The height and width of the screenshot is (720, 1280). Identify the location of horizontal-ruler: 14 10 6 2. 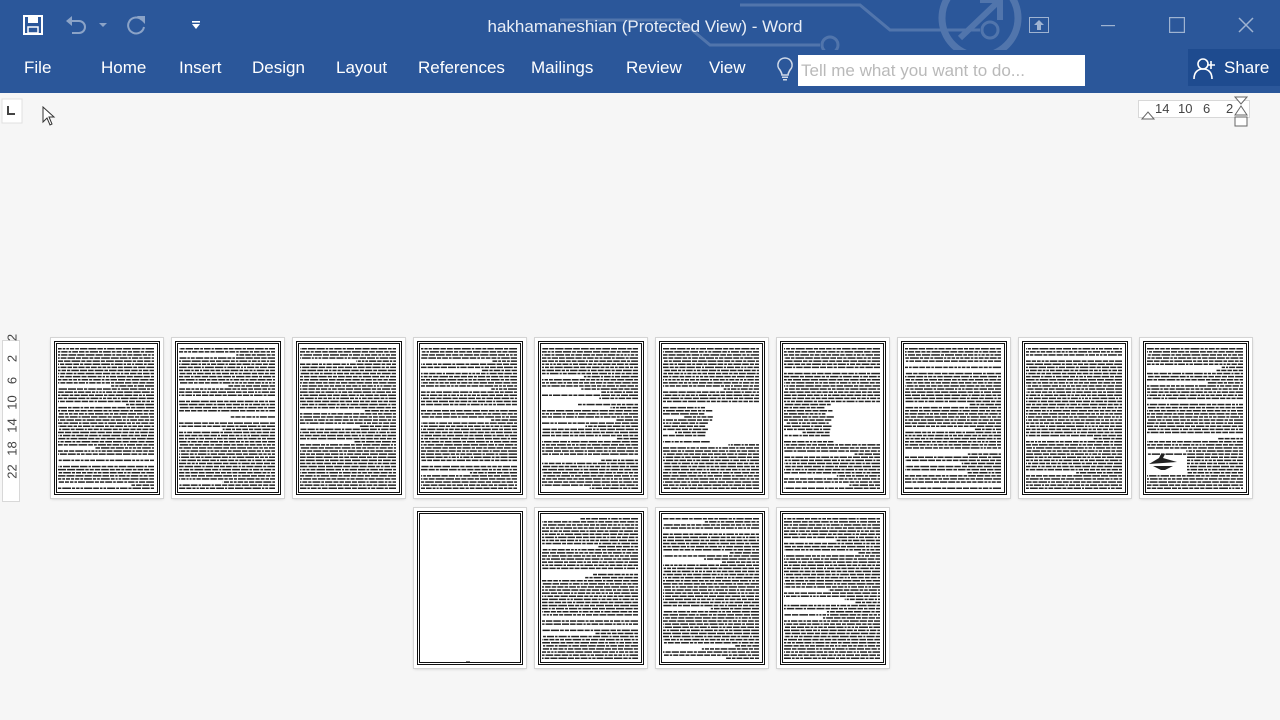
(1196, 112).